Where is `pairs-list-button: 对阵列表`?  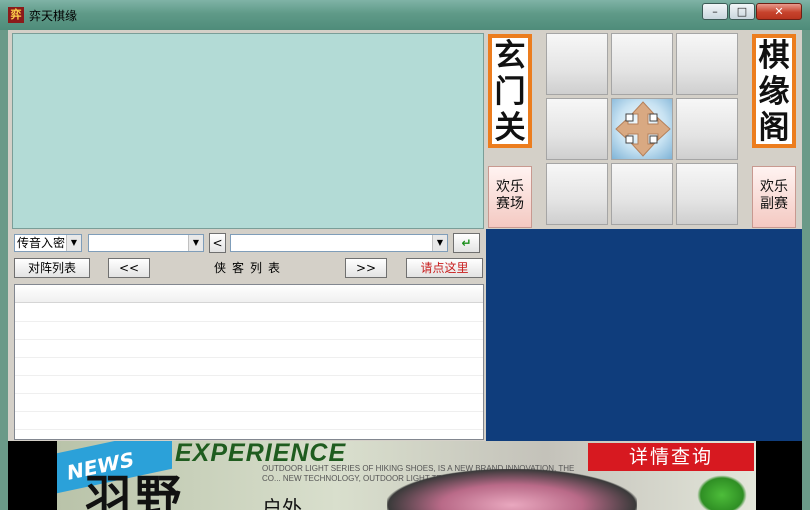 pairs-list-button: 对阵列表 is located at coordinates (52, 268).